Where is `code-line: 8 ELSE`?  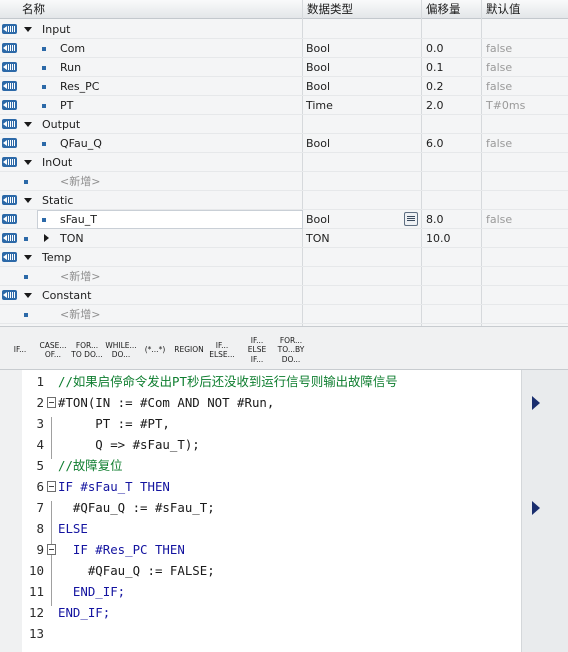
code-line: 8 ELSE is located at coordinates (284, 528).